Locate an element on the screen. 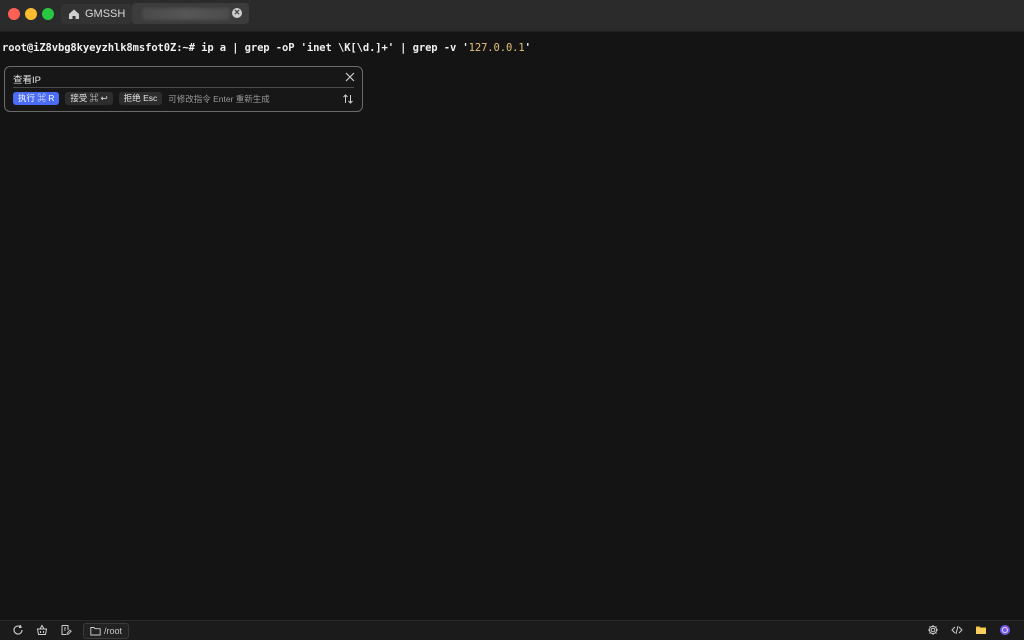 The width and height of the screenshot is (1024, 640). basket-icon is located at coordinates (42, 630).